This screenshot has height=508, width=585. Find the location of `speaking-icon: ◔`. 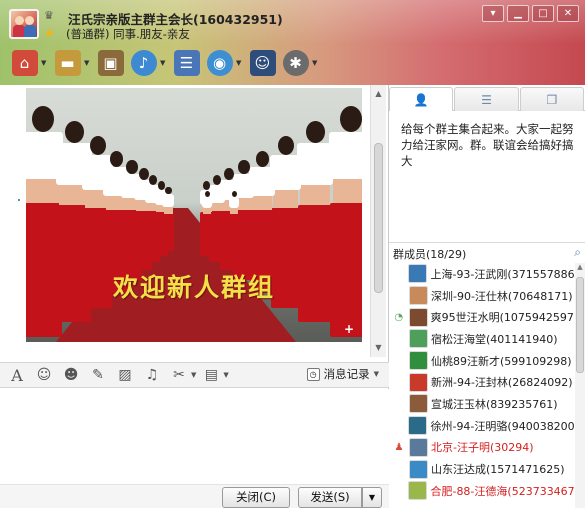

speaking-icon: ◔ is located at coordinates (399, 317).